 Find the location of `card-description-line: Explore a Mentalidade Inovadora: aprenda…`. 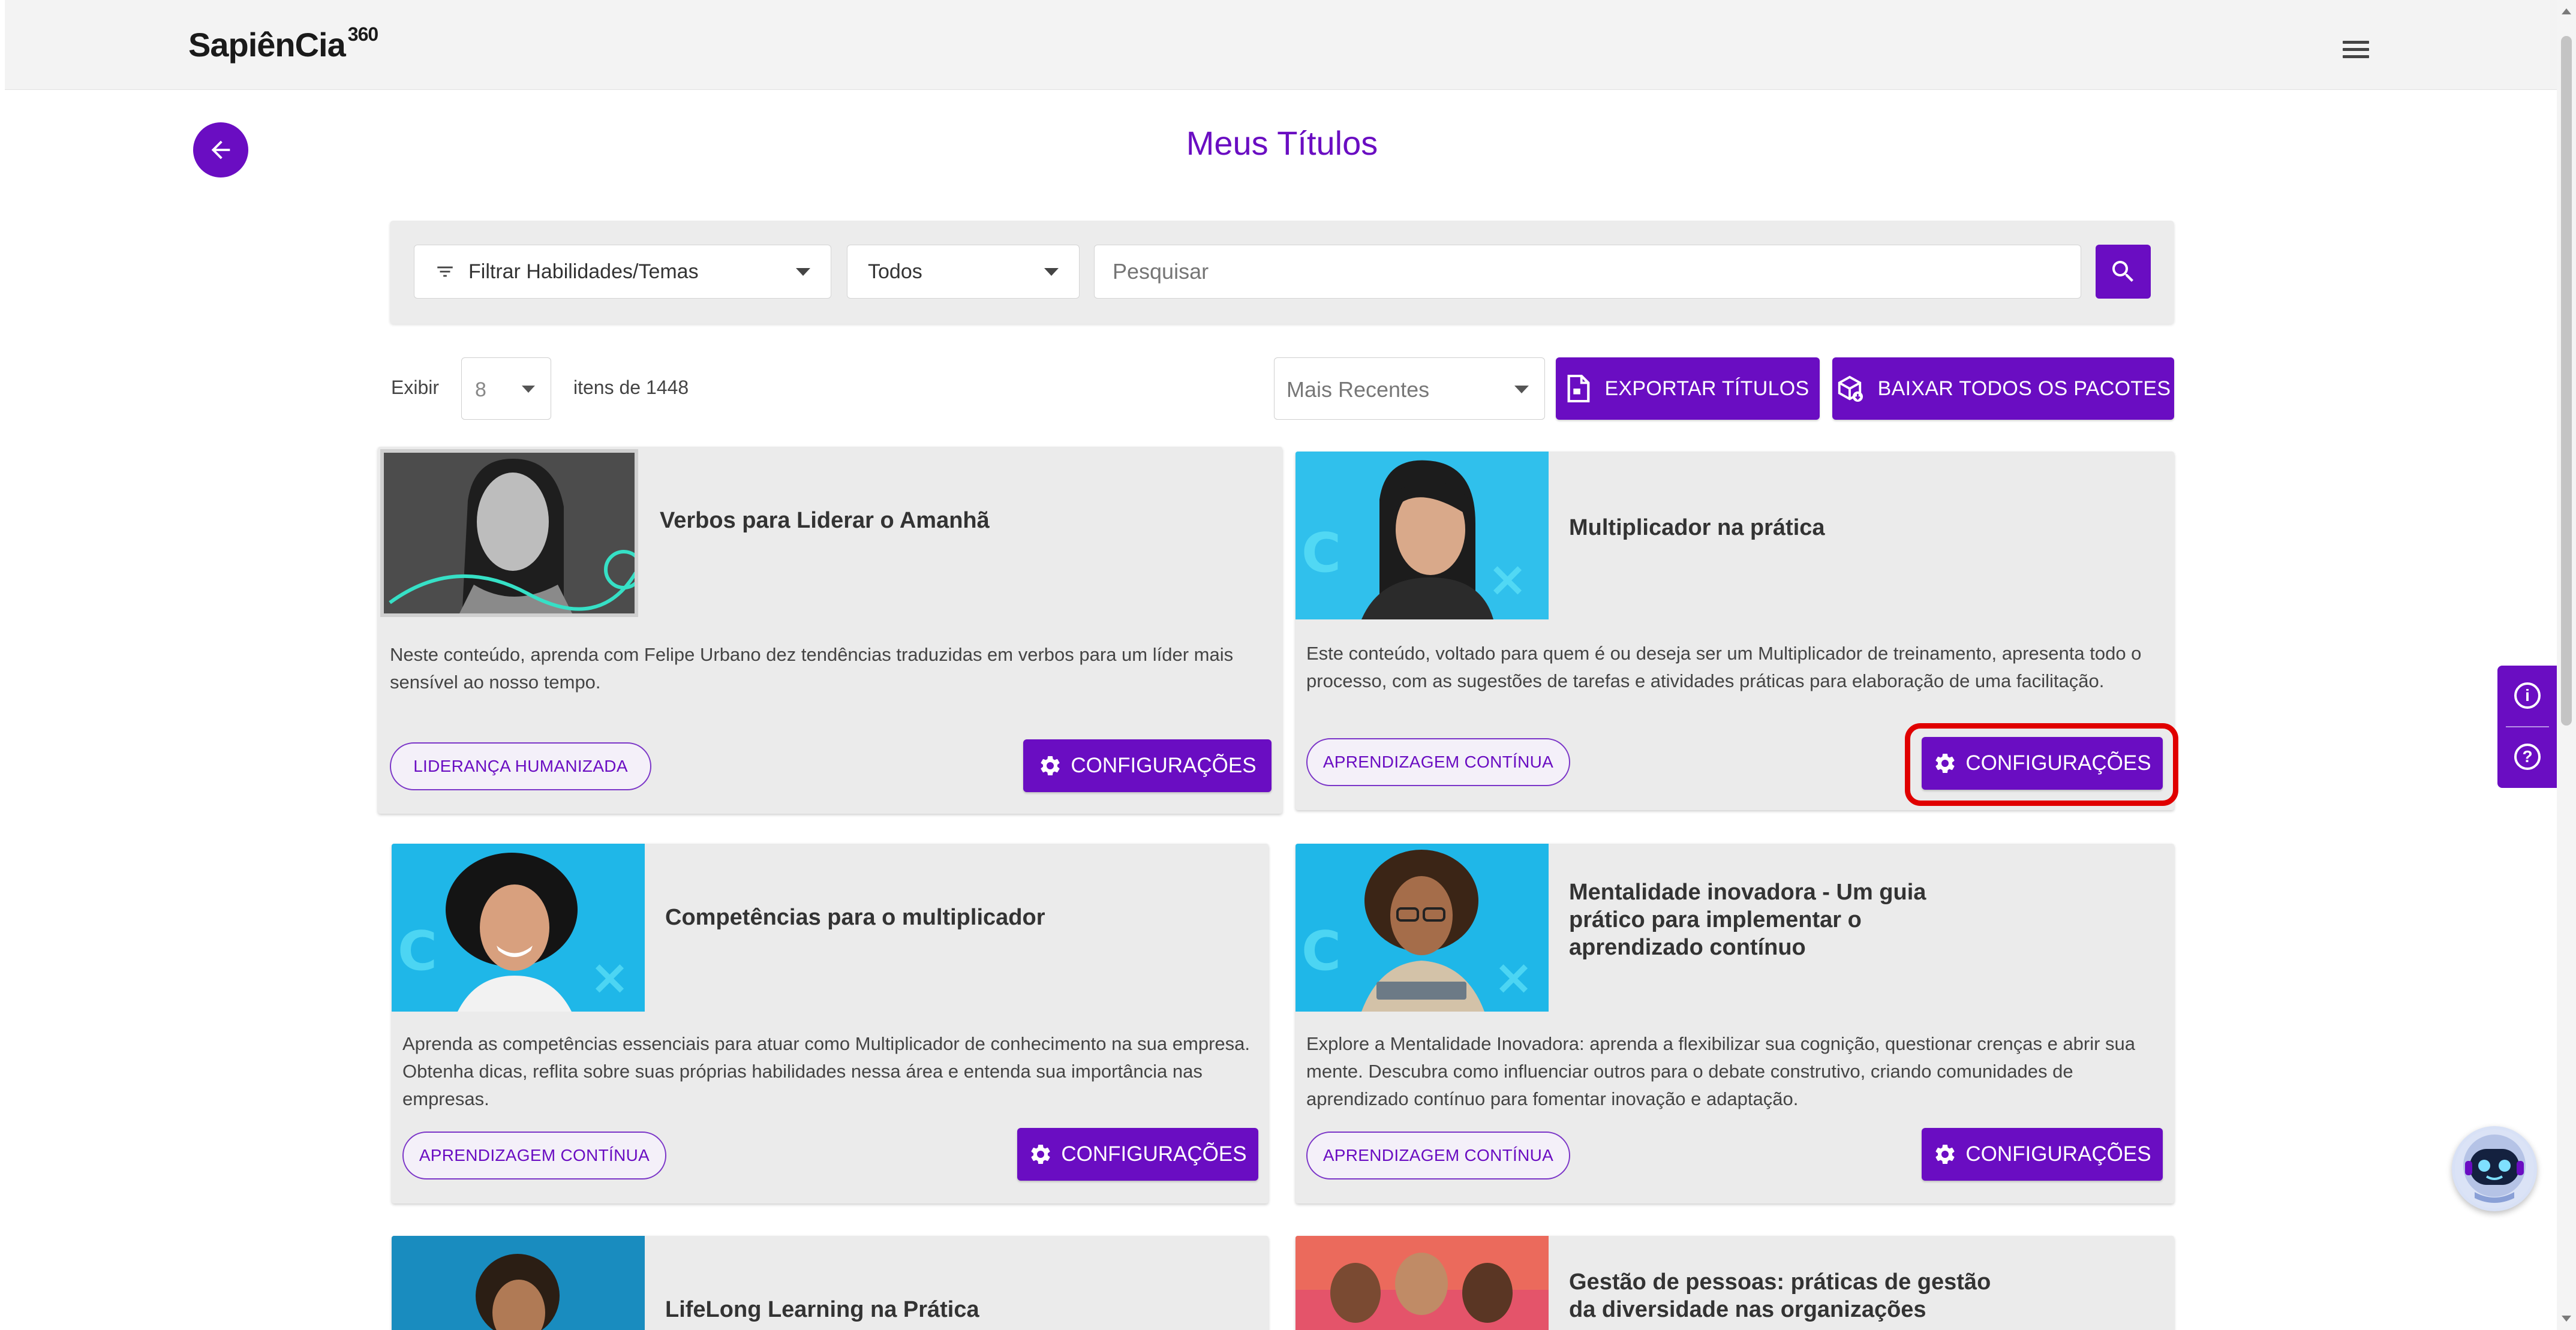

card-description-line: Explore a Mentalidade Inovadora: aprenda… is located at coordinates (1721, 1043).